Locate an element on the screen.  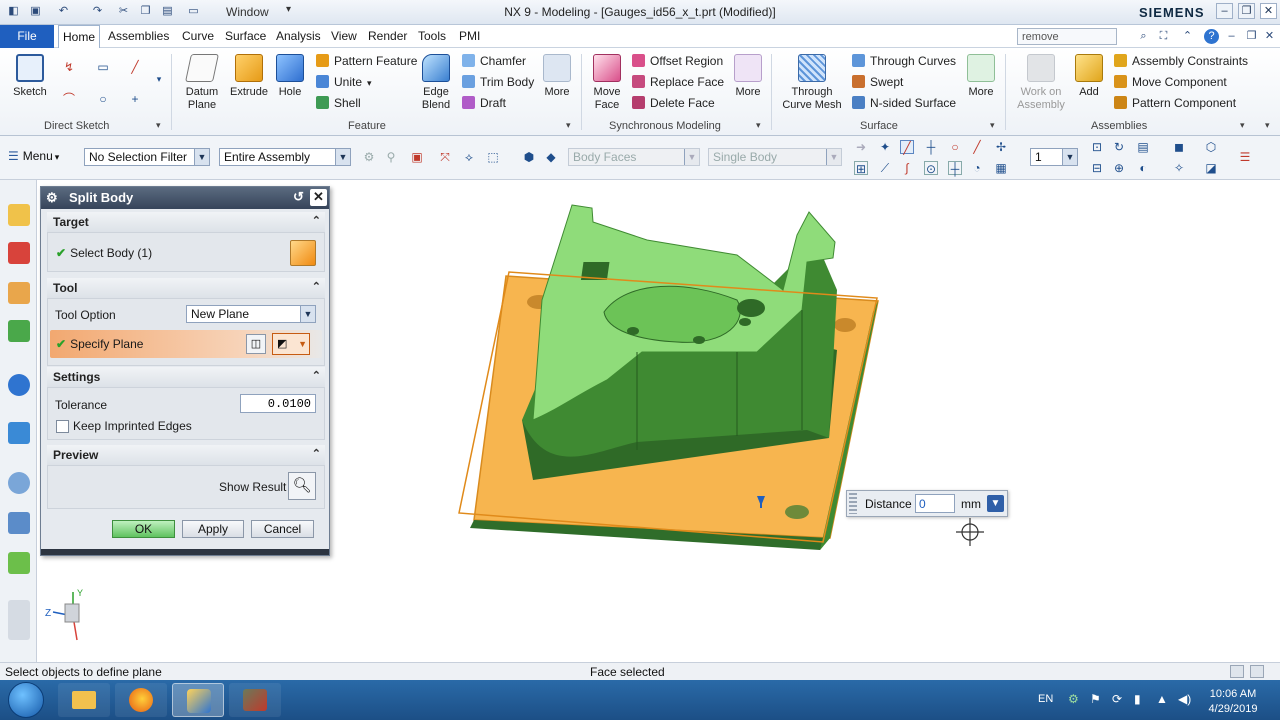
select-body-cube-icon is located at coordinates (303, 253).